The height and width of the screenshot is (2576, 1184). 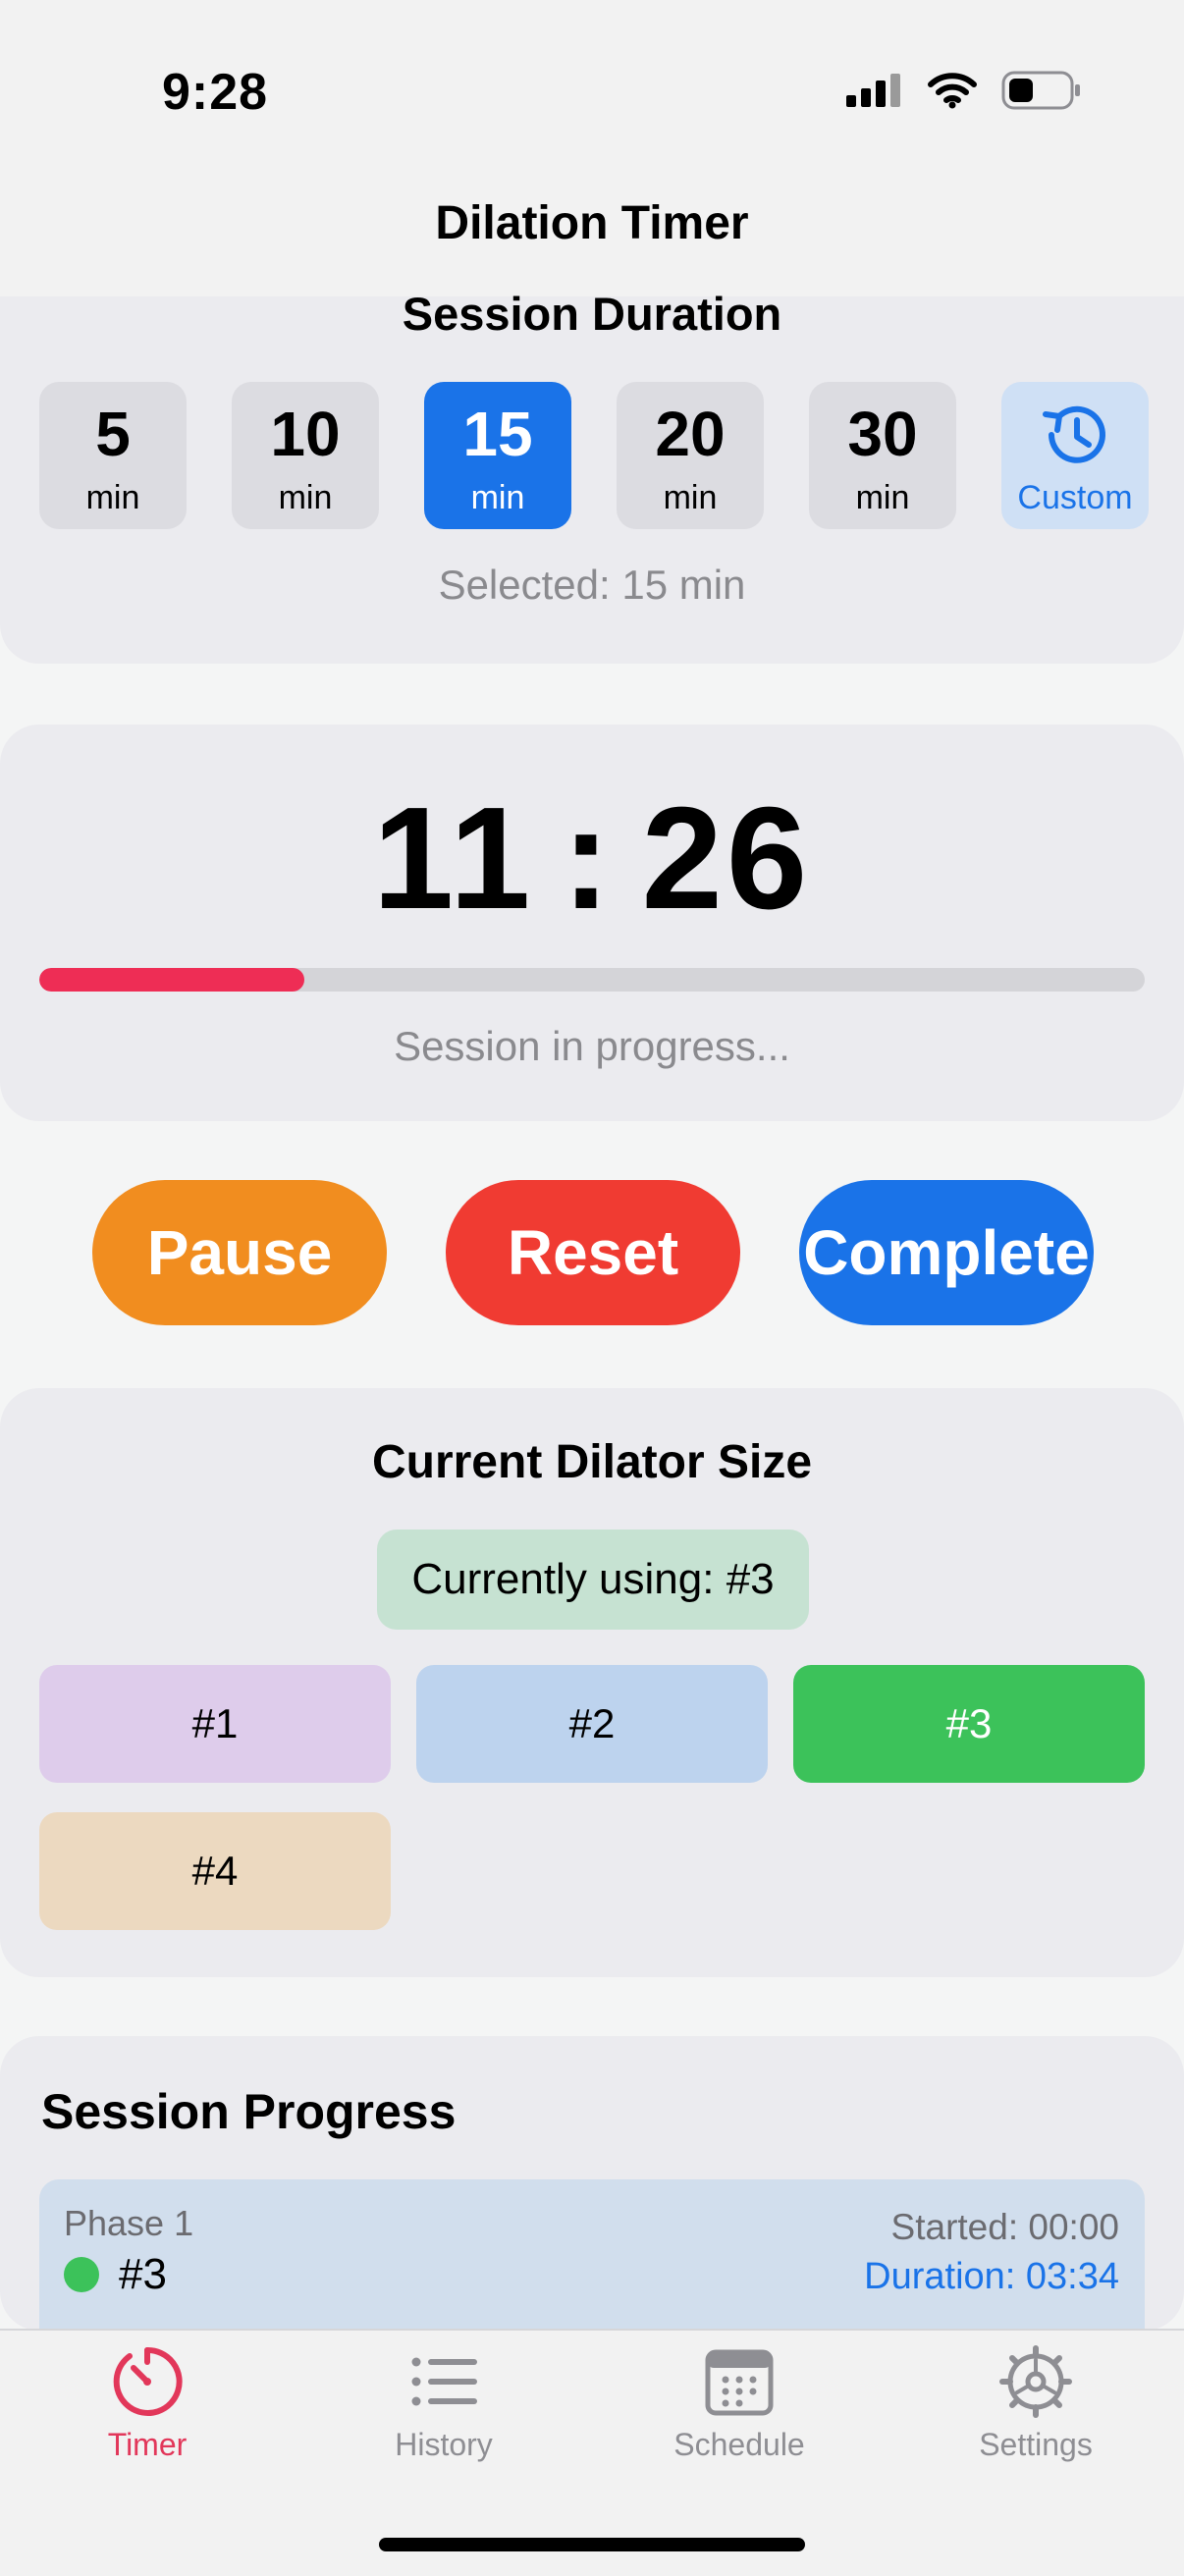 I want to click on status-icons, so click(x=964, y=90).